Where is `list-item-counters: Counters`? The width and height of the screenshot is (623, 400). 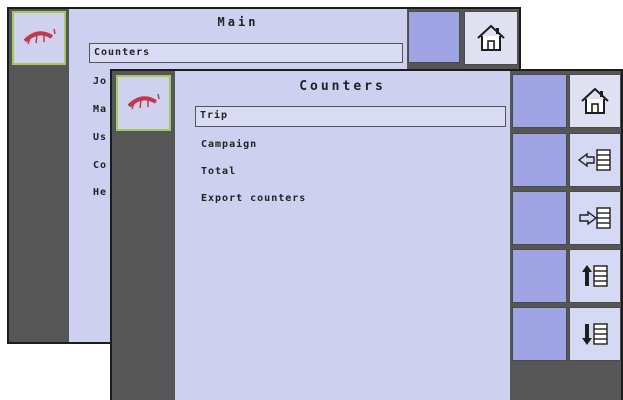
list-item-counters: Counters is located at coordinates (246, 53).